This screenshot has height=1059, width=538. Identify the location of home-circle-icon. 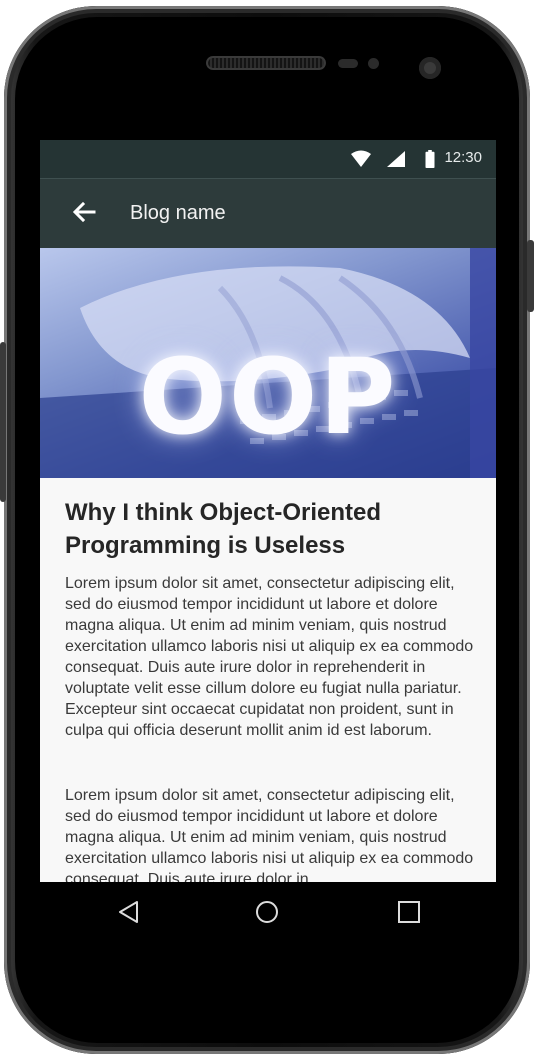
(267, 912).